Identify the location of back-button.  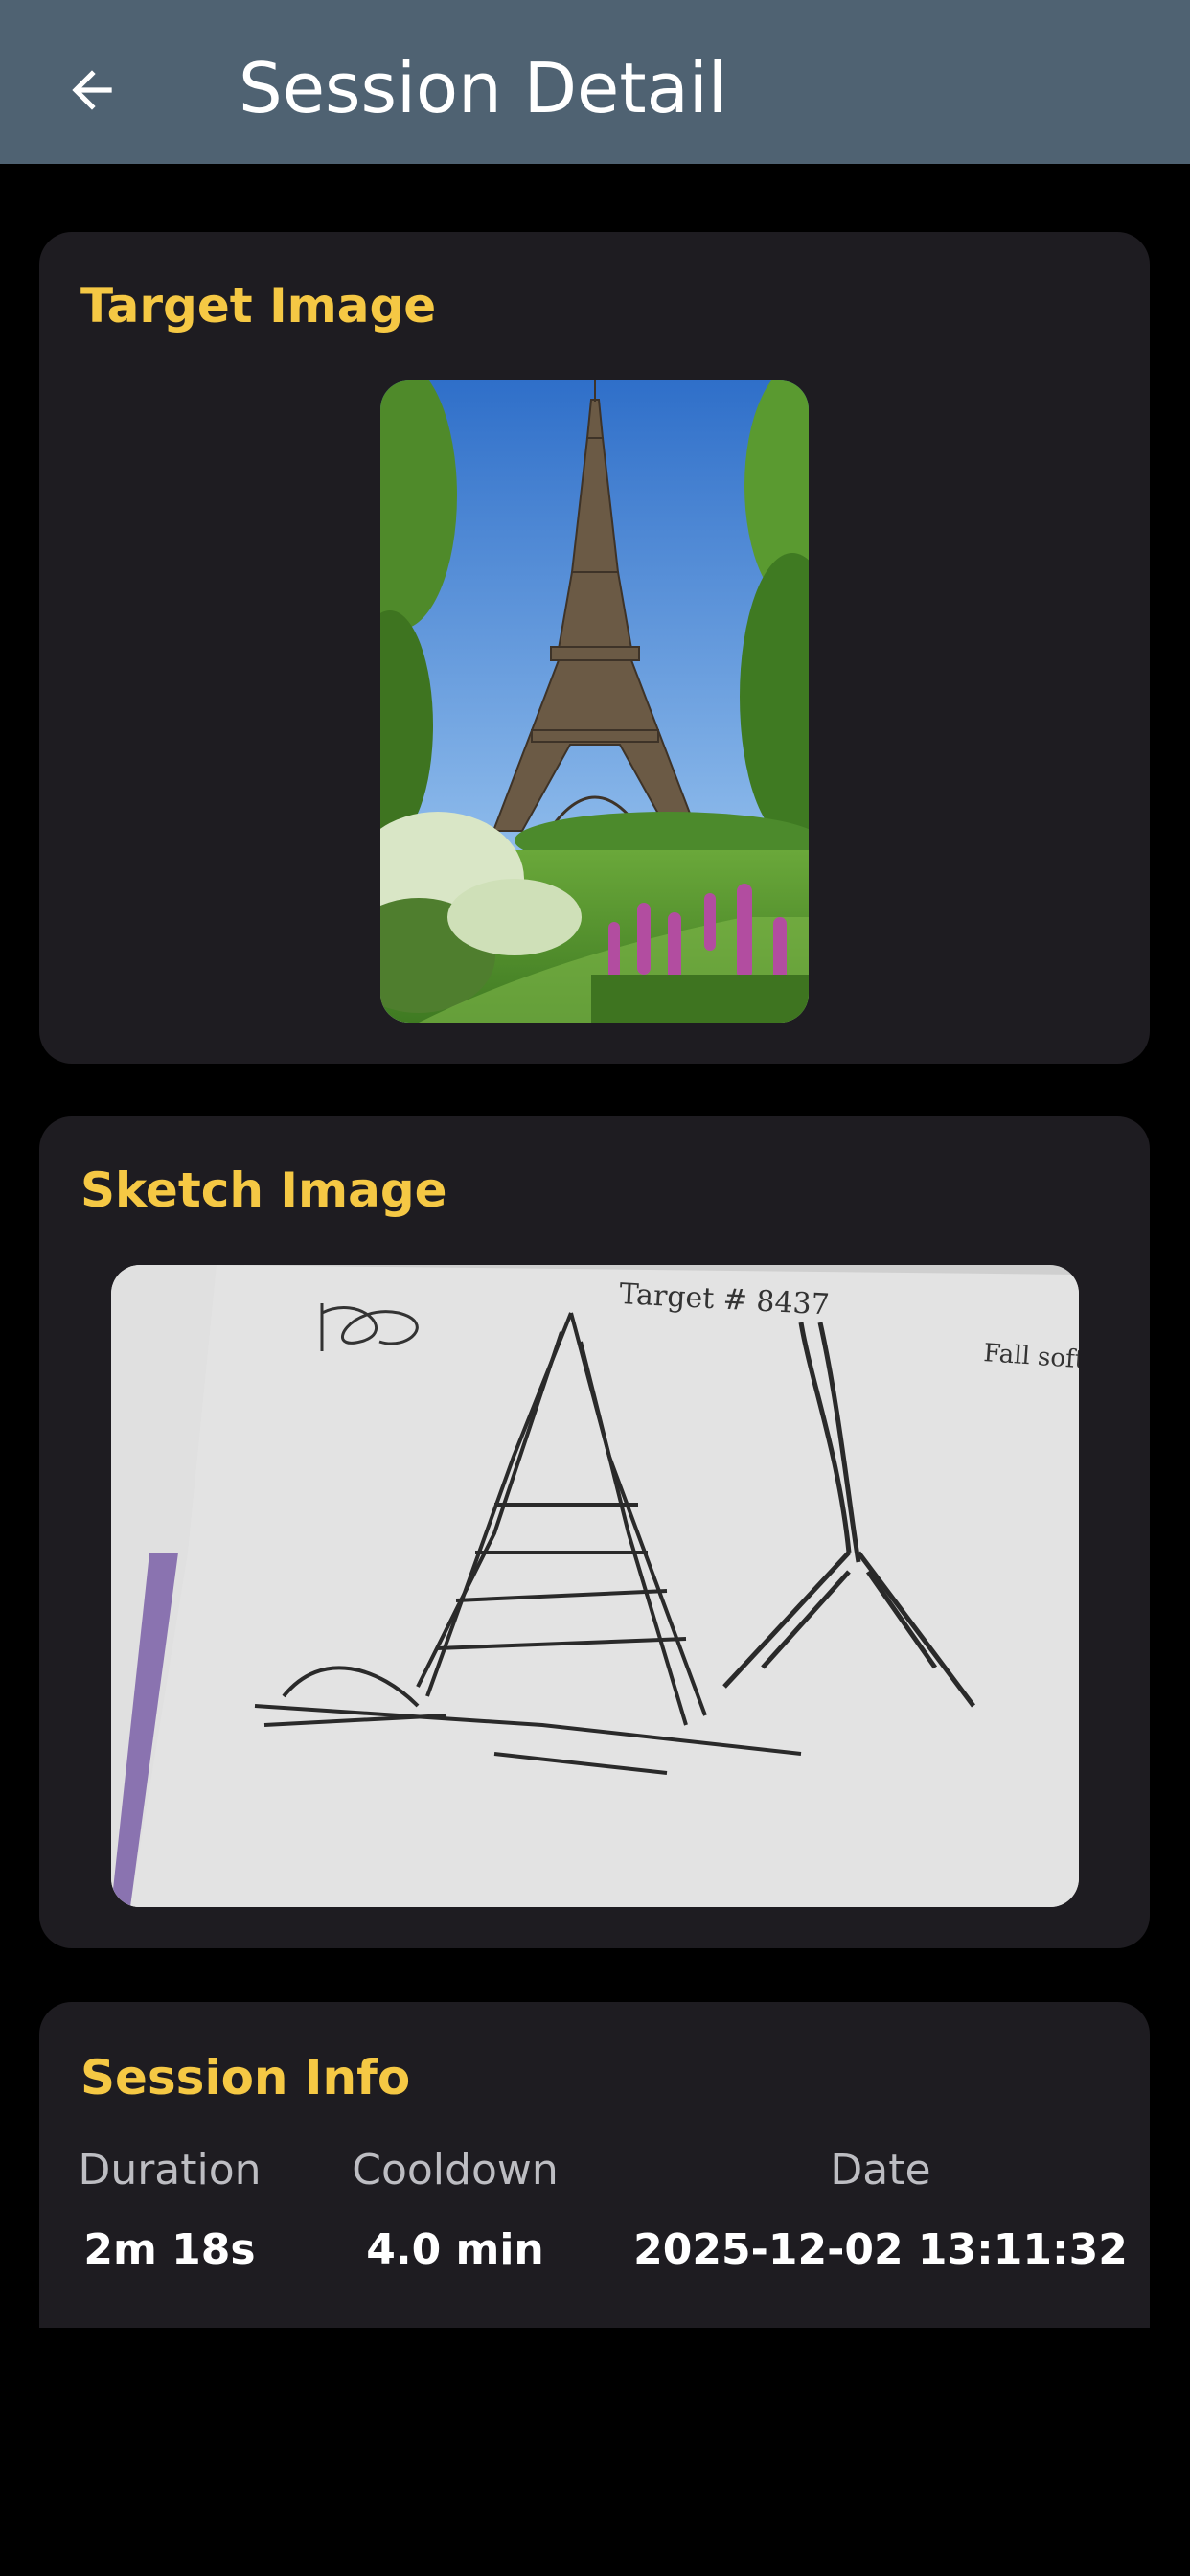
(92, 90).